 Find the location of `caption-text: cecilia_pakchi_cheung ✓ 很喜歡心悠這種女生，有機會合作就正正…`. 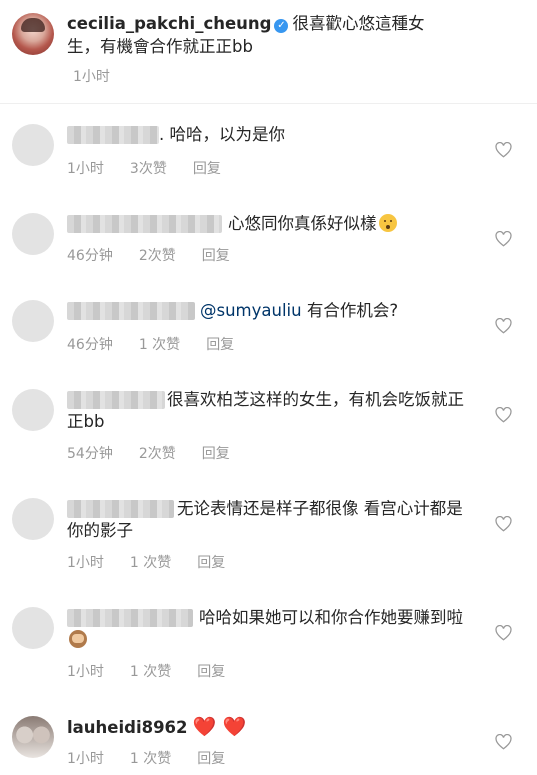

caption-text: cecilia_pakchi_cheung ✓ 很喜歡心悠這種女生，有機會合作就正正… is located at coordinates (257, 35).